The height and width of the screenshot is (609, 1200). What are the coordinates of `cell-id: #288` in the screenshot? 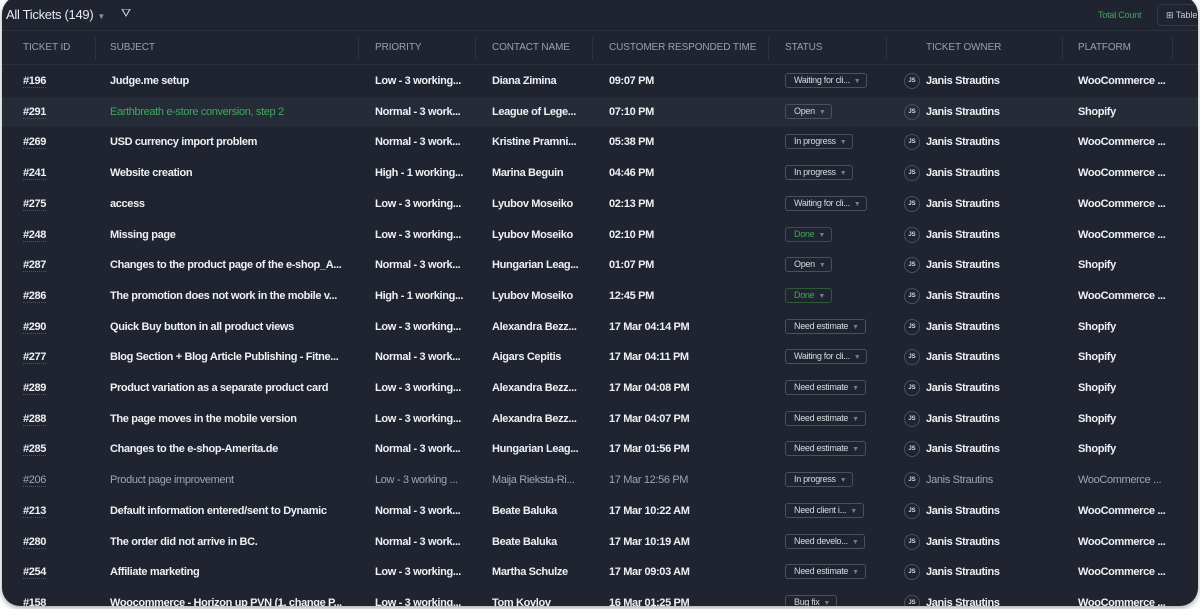 It's located at (34, 419).